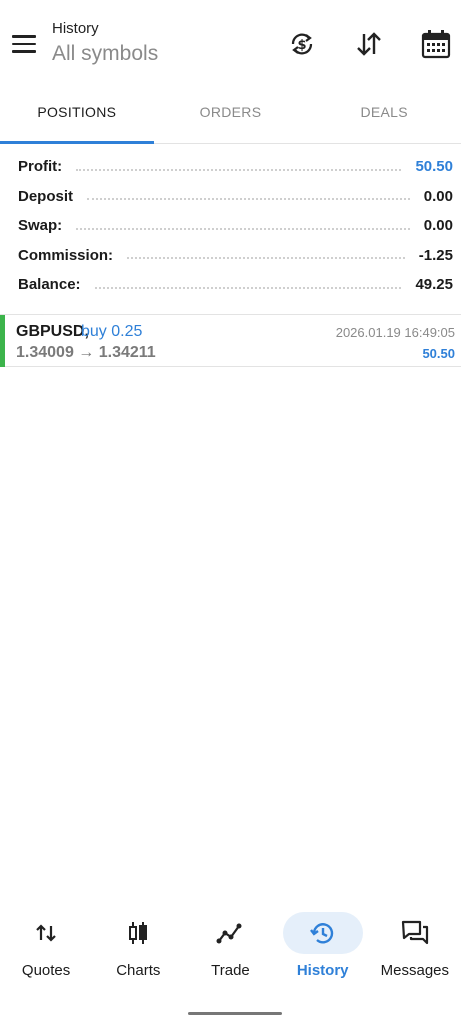  Describe the element at coordinates (415, 933) in the screenshot. I see `messages-icon` at that location.